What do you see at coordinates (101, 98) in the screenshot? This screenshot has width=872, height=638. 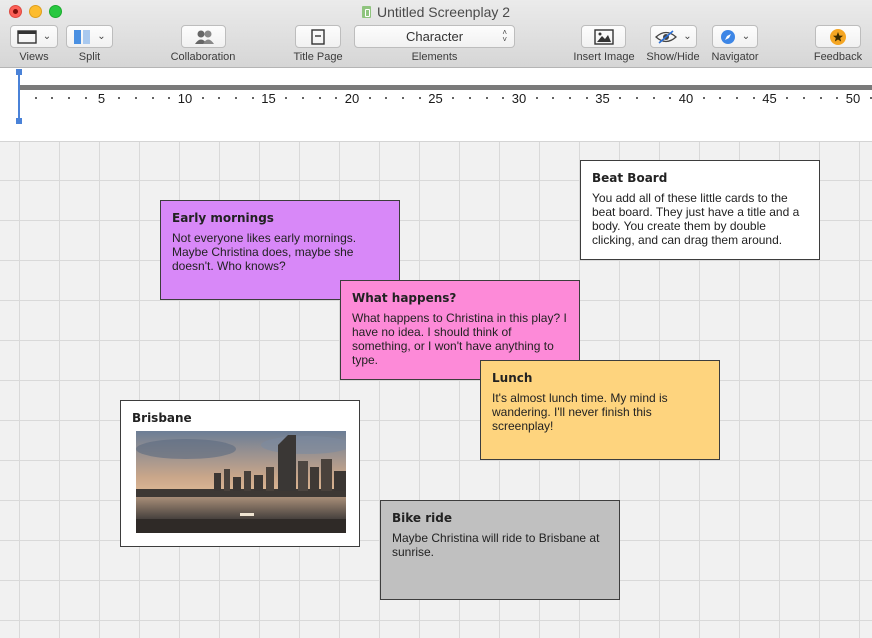 I see `ruler-number: 5` at bounding box center [101, 98].